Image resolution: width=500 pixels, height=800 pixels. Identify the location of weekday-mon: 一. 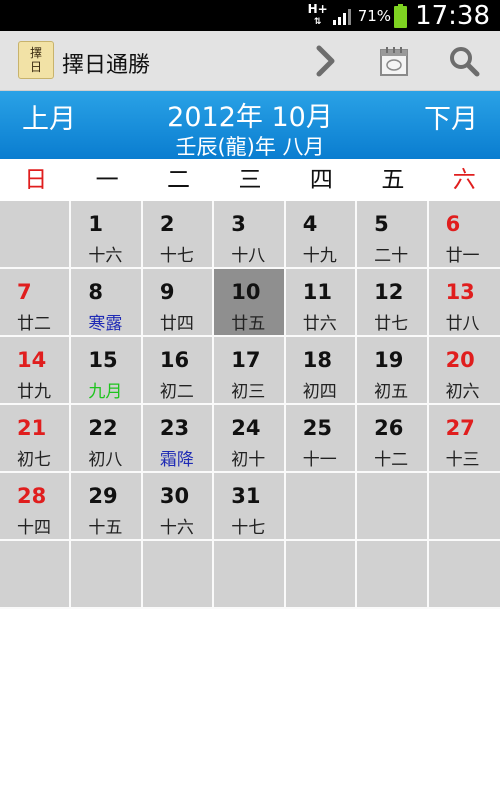
(107, 180).